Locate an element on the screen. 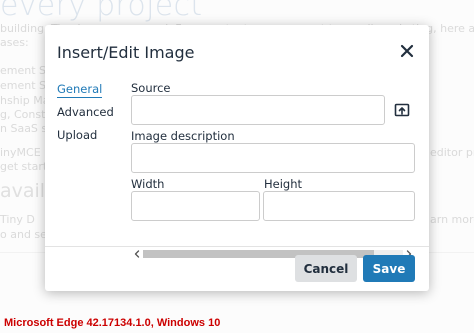 The image size is (474, 333). close-button is located at coordinates (407, 51).